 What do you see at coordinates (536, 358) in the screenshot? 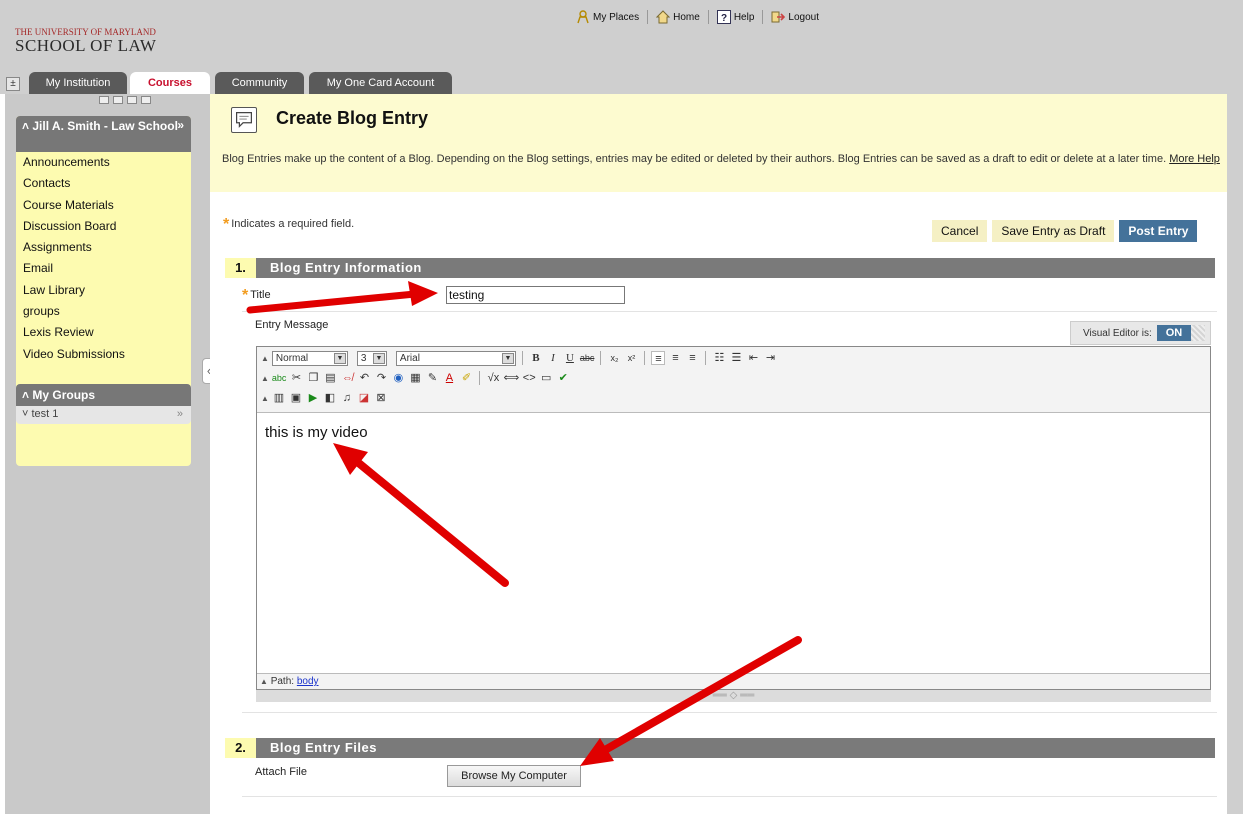
I see `bold-icon: B` at bounding box center [536, 358].